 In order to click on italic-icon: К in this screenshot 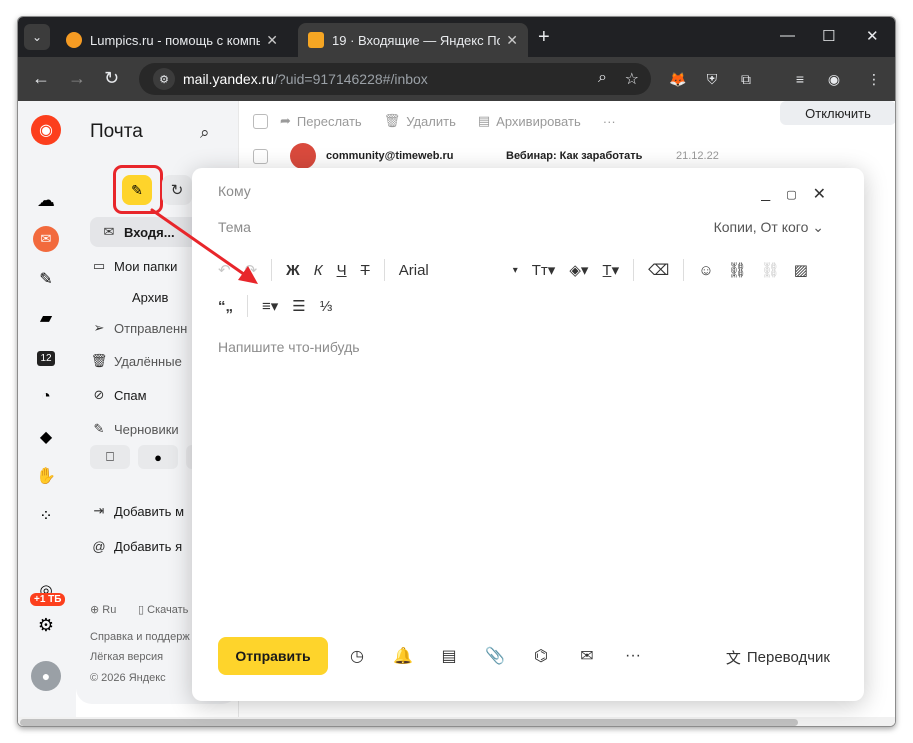, I will do `click(318, 270)`.